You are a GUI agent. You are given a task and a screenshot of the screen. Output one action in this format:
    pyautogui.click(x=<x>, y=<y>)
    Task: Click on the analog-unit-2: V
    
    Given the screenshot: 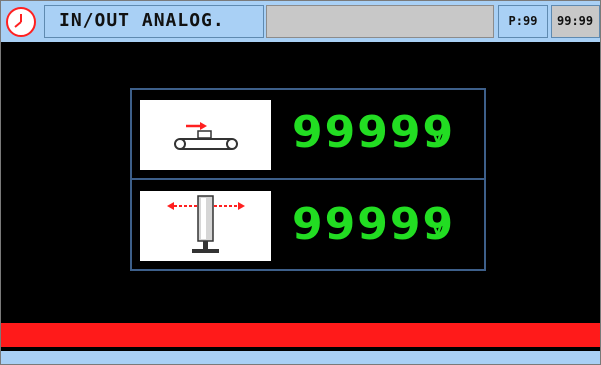 What is the action you would take?
    pyautogui.click(x=437, y=230)
    